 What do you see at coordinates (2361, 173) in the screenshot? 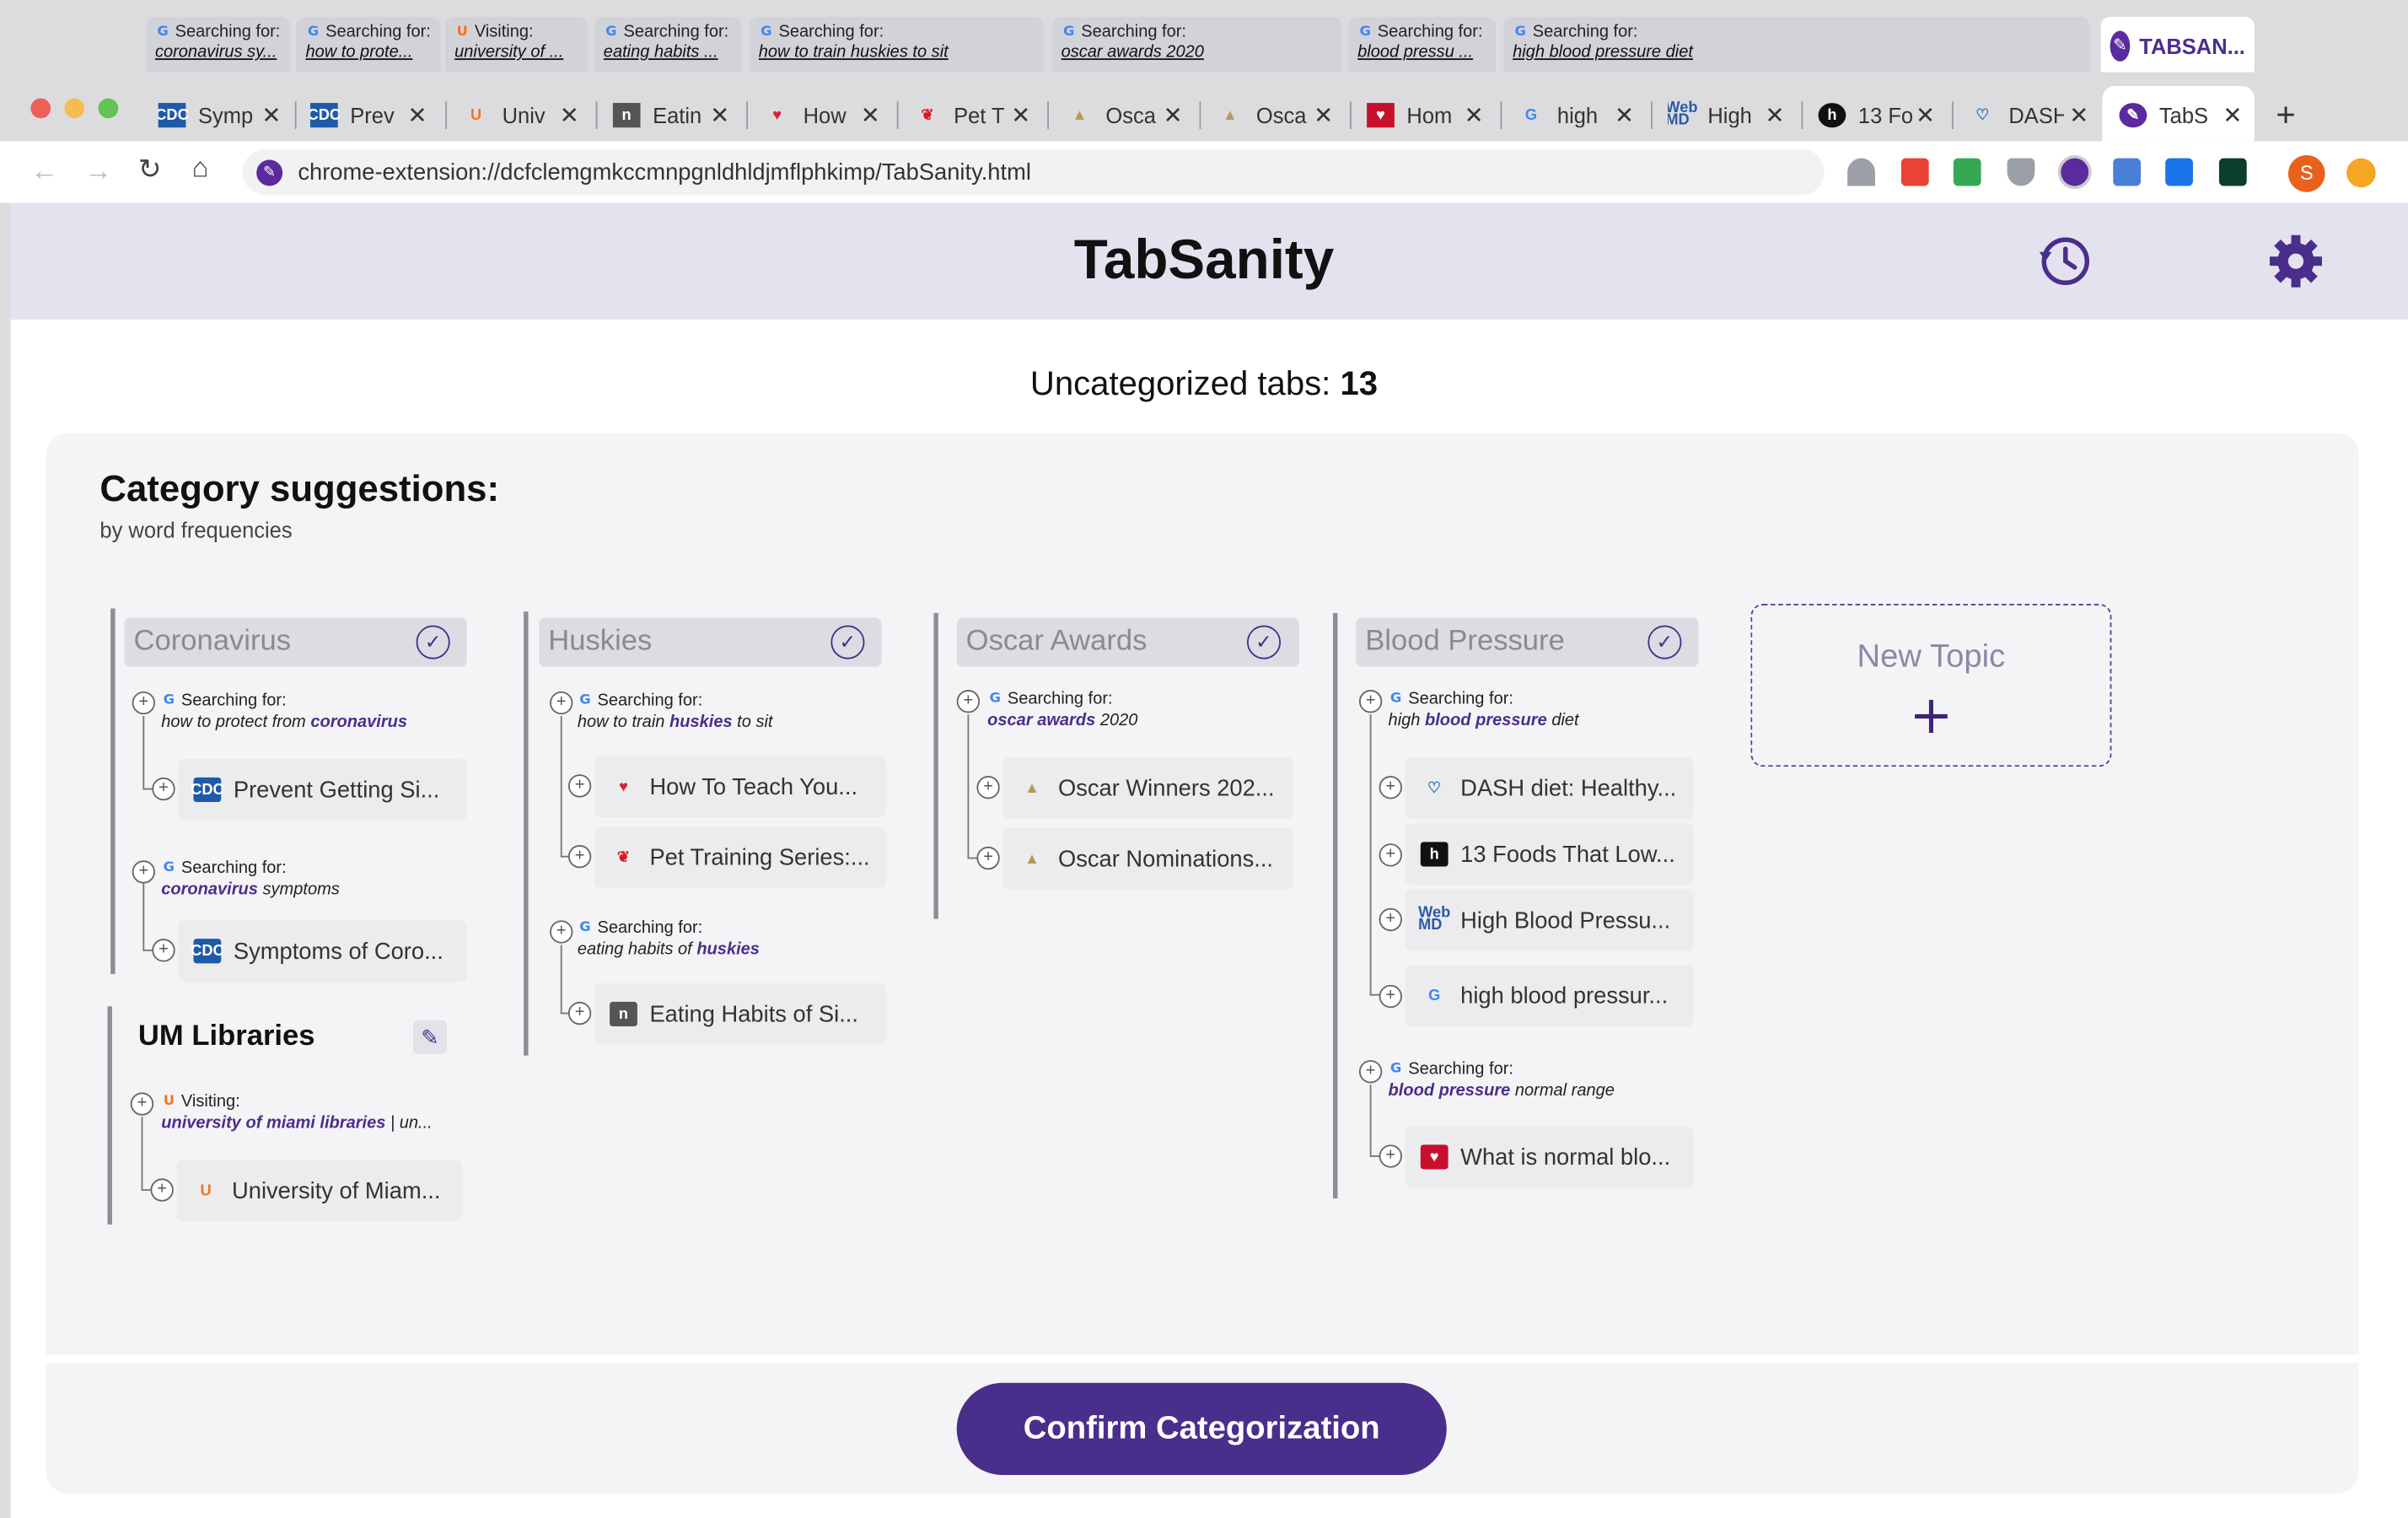
I see `update-icon` at bounding box center [2361, 173].